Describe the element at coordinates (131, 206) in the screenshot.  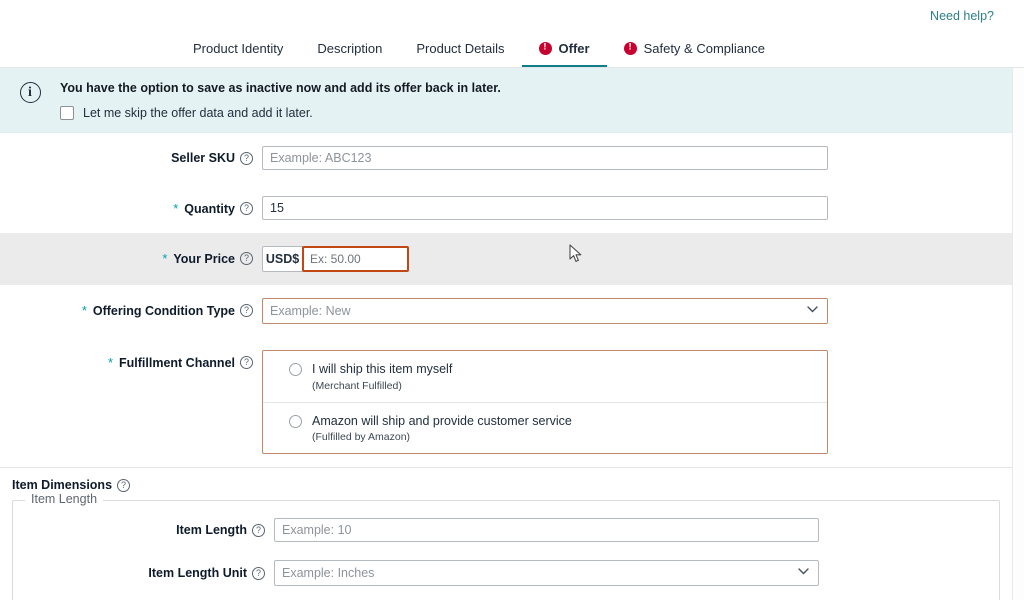
I see `quantity-label-group: * Quantity ?` at that location.